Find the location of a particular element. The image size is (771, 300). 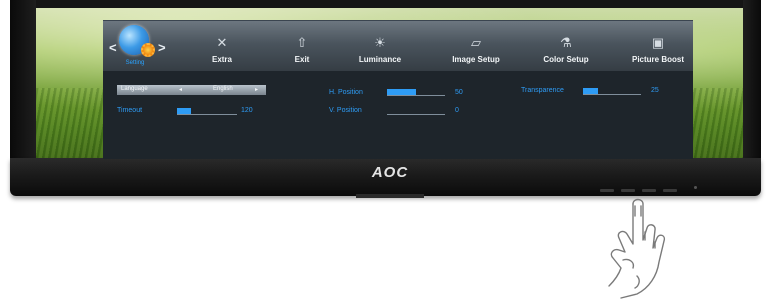

stand-notch is located at coordinates (390, 196).